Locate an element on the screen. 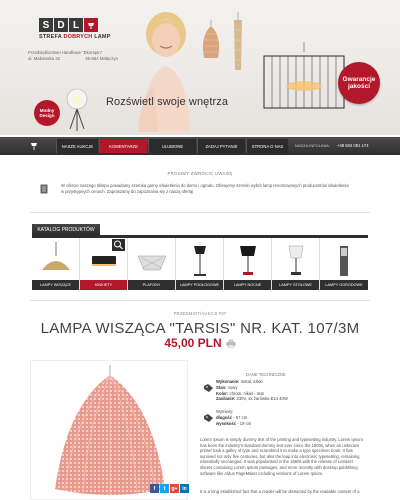 This screenshot has width=400, height=500. quality-guarantee-badge: Gwarancje jakości is located at coordinates (359, 83).